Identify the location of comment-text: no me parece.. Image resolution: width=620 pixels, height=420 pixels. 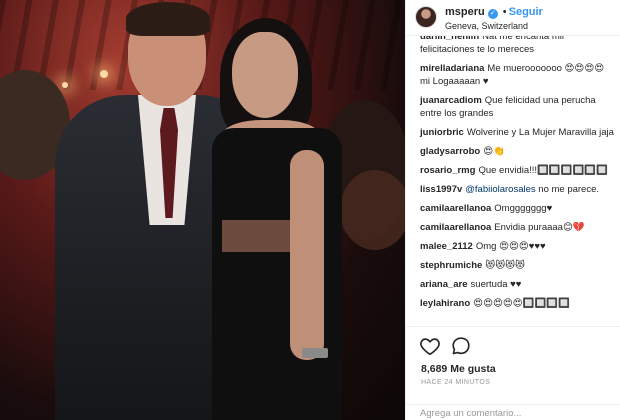
(569, 189).